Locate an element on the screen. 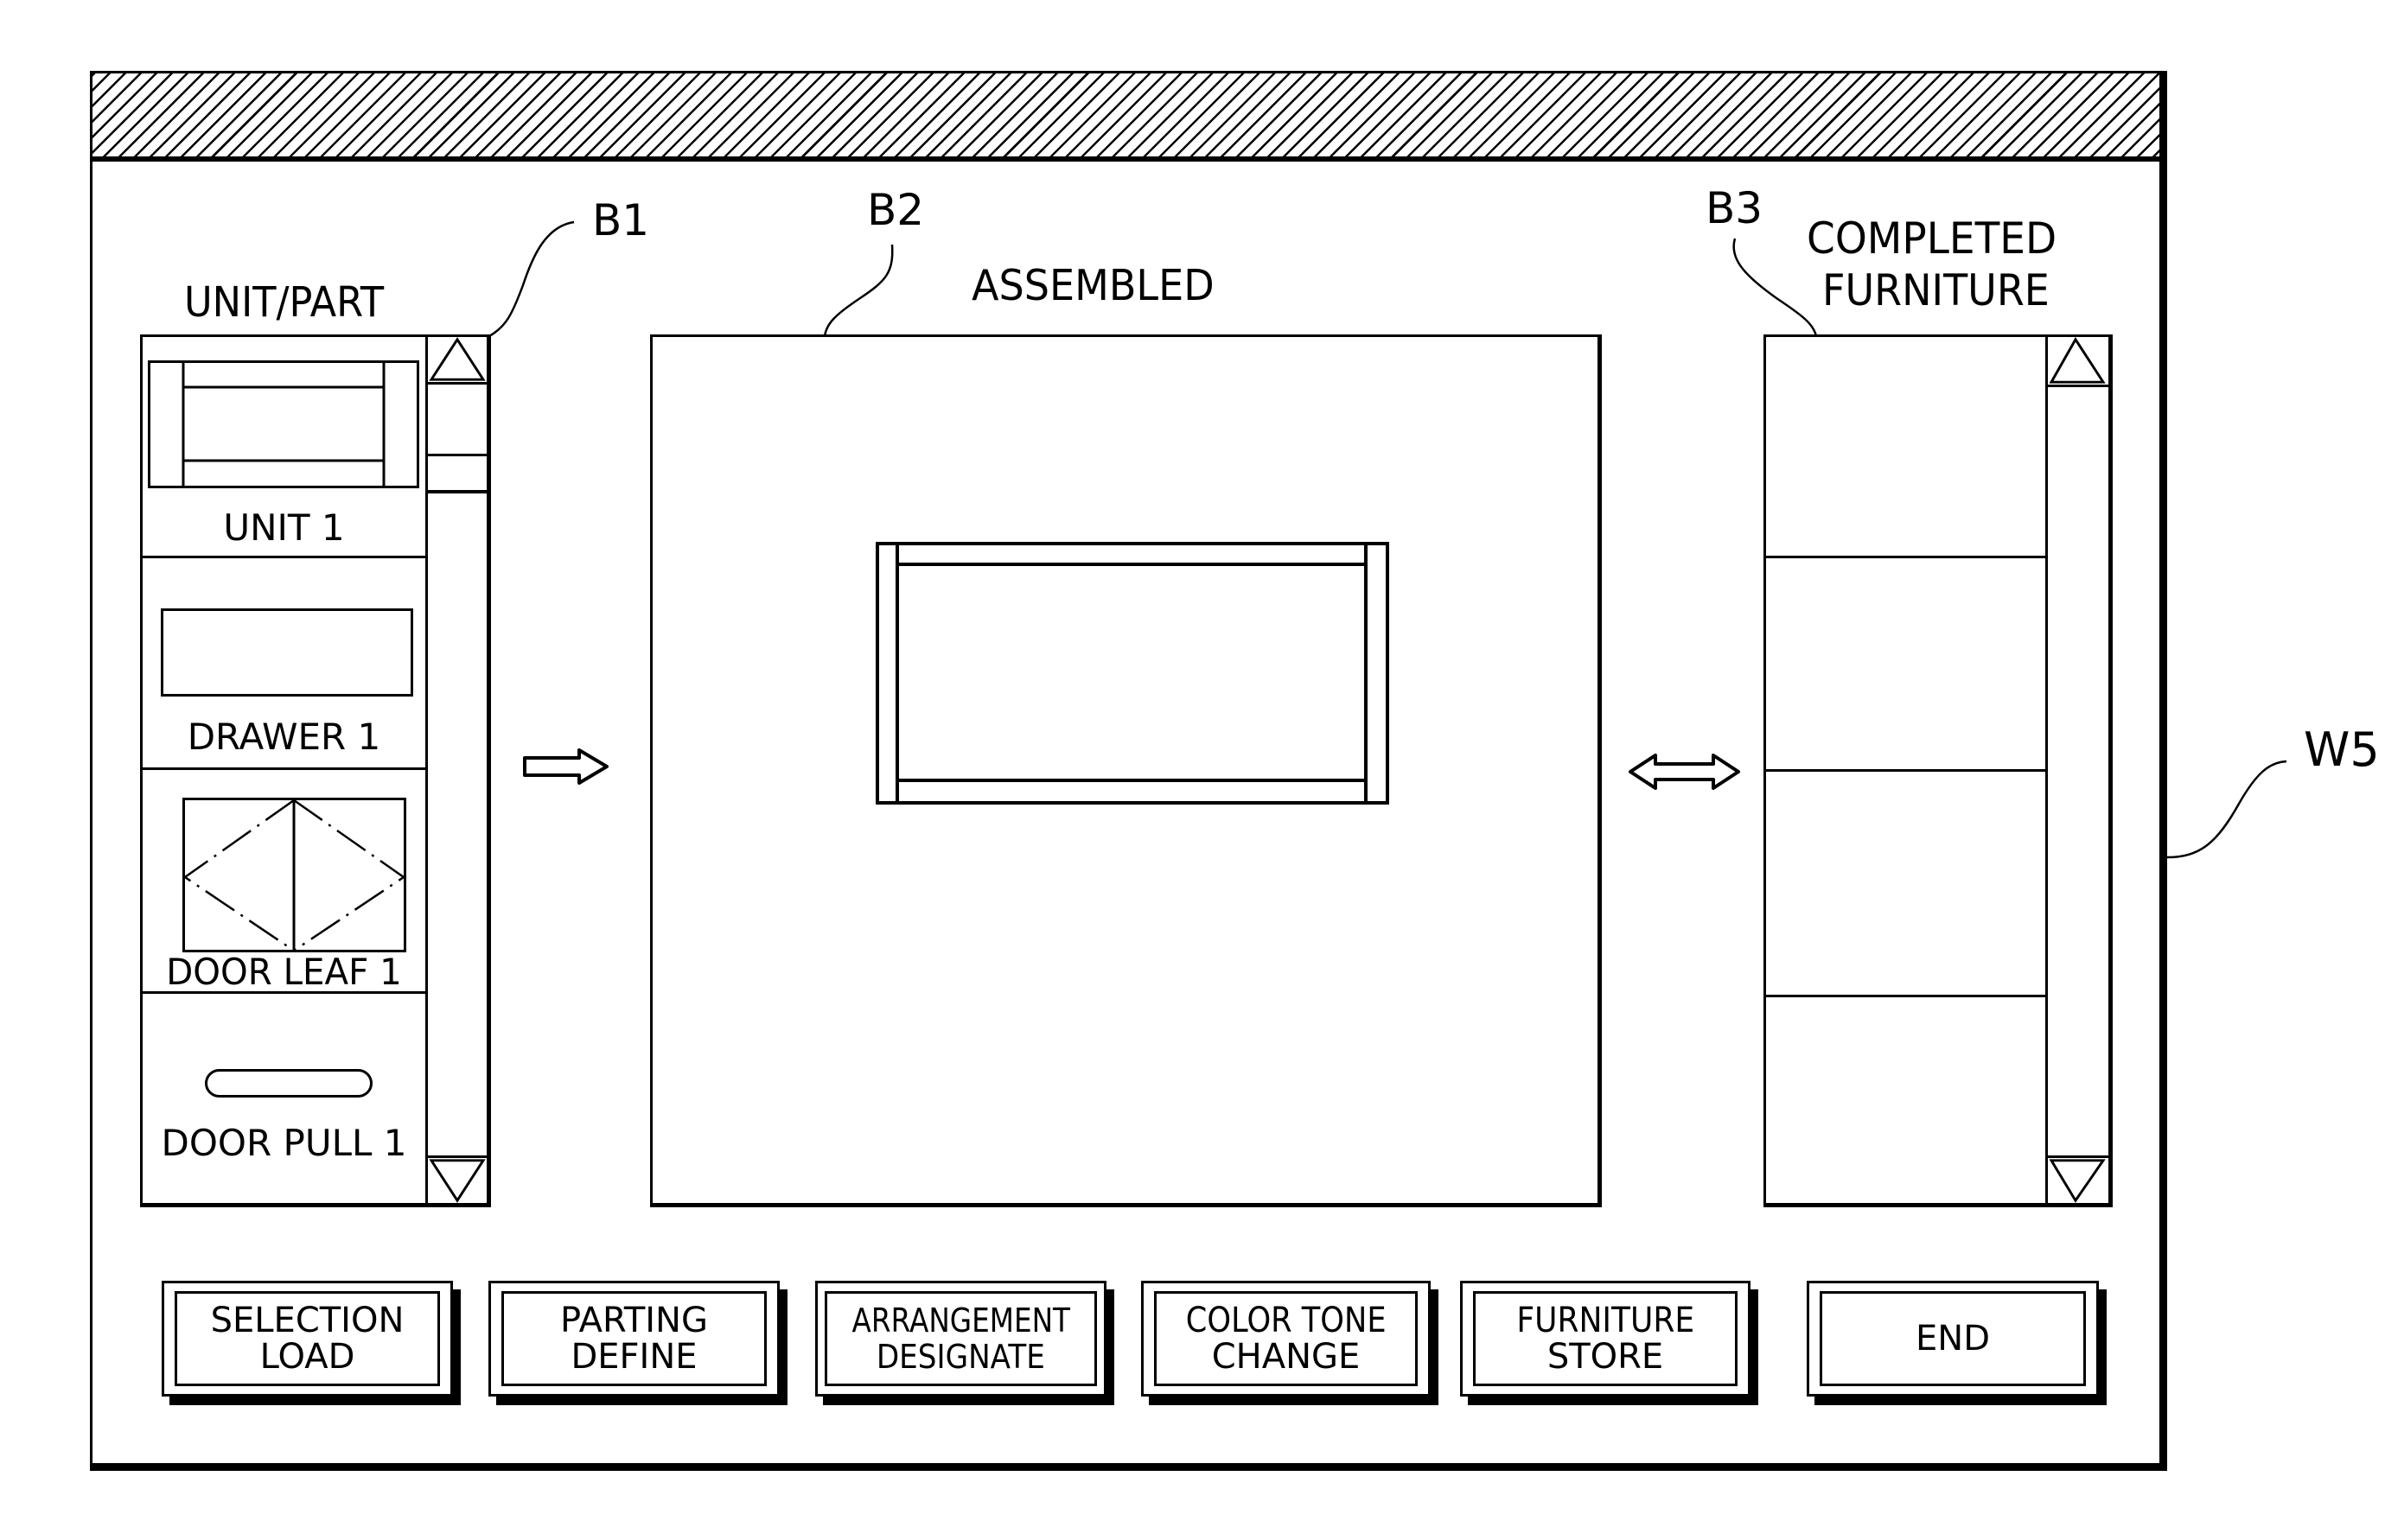 Image resolution: width=2385 pixels, height=1540 pixels. furniture-store-button: FURNITURE STORE is located at coordinates (1605, 1339).